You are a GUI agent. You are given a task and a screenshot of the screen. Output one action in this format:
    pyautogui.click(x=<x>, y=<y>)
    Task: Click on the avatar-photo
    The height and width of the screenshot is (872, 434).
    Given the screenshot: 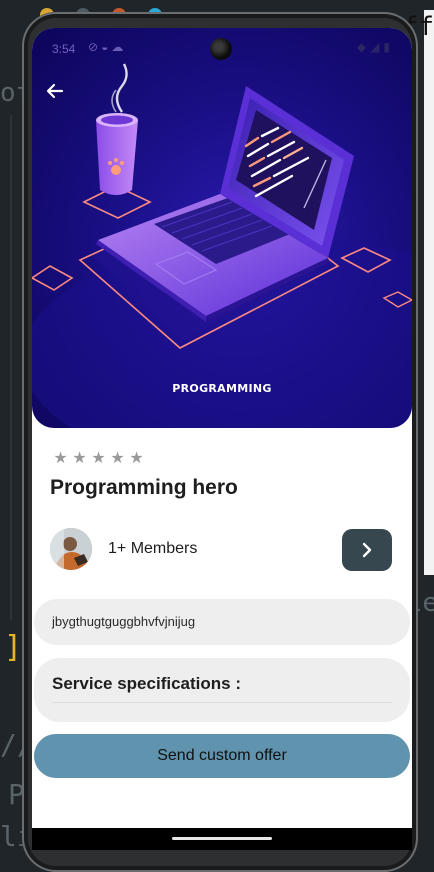 What is the action you would take?
    pyautogui.click(x=71, y=549)
    